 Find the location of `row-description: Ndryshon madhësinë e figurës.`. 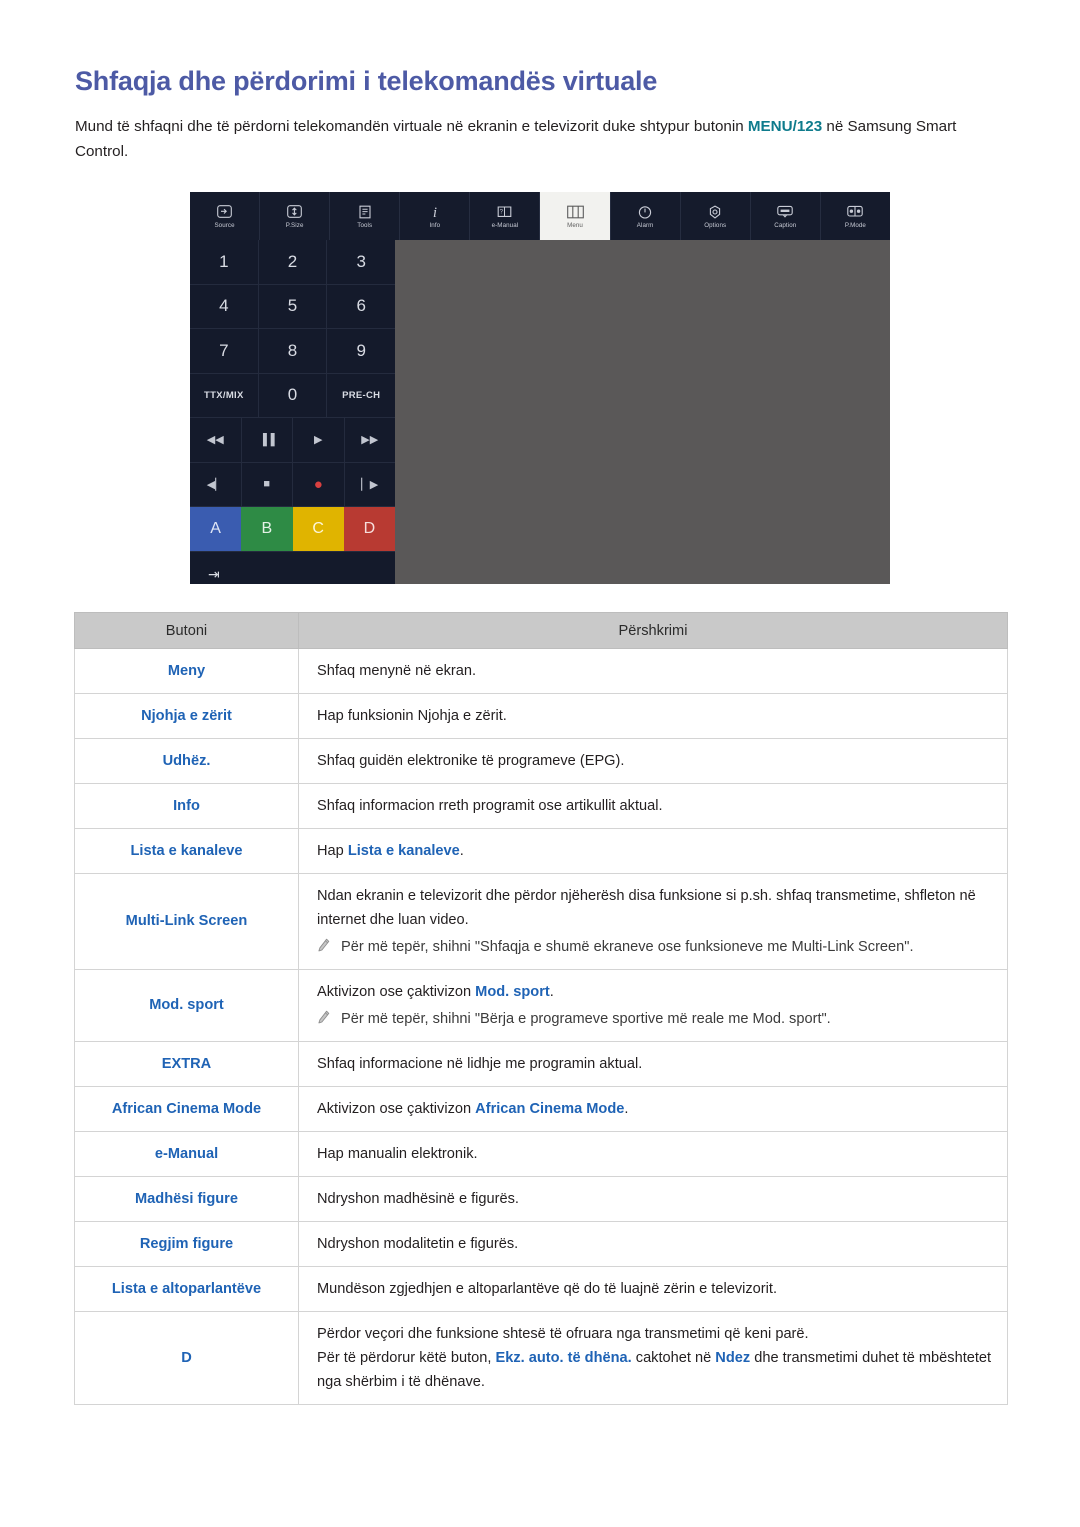

row-description: Ndryshon madhësinë e figurës. is located at coordinates (653, 1199).